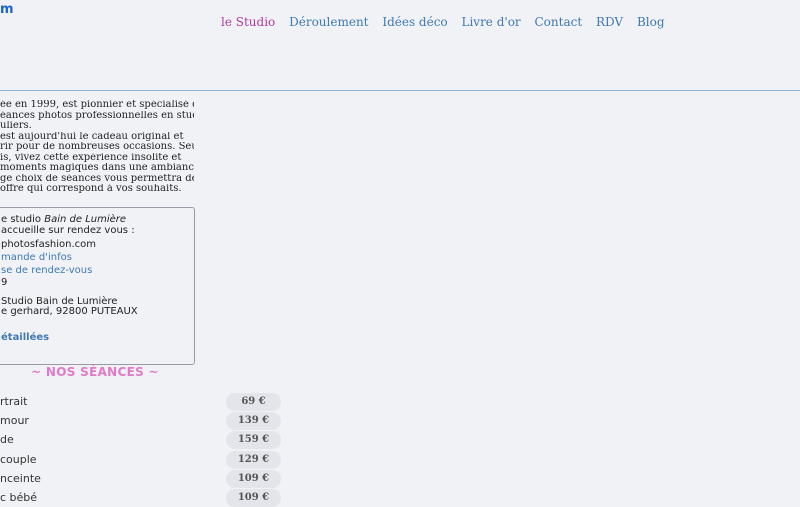 The height and width of the screenshot is (507, 800). Describe the element at coordinates (400, 90) in the screenshot. I see `header-divider` at that location.